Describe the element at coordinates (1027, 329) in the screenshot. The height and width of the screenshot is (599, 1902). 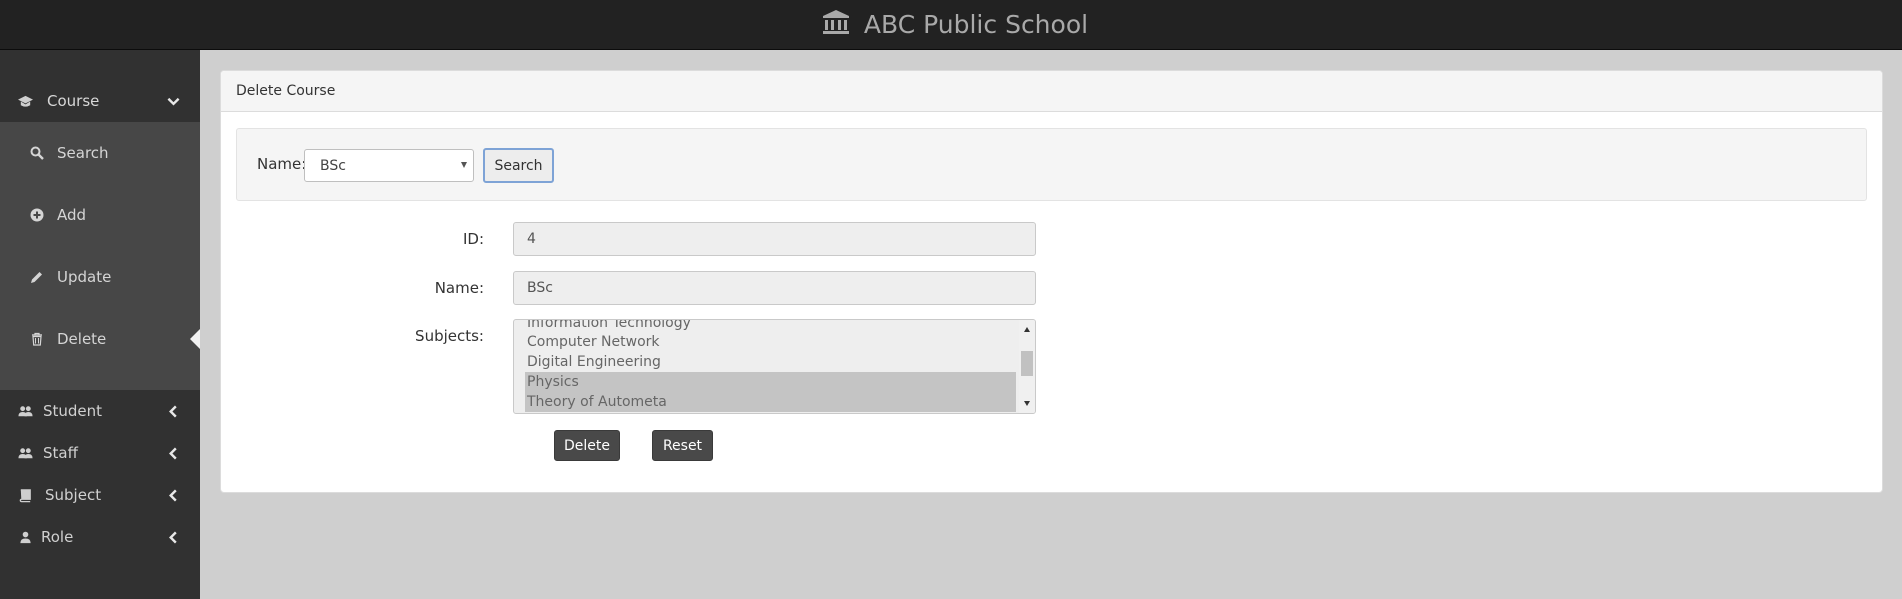
I see `scroll-up-arrow-icon` at that location.